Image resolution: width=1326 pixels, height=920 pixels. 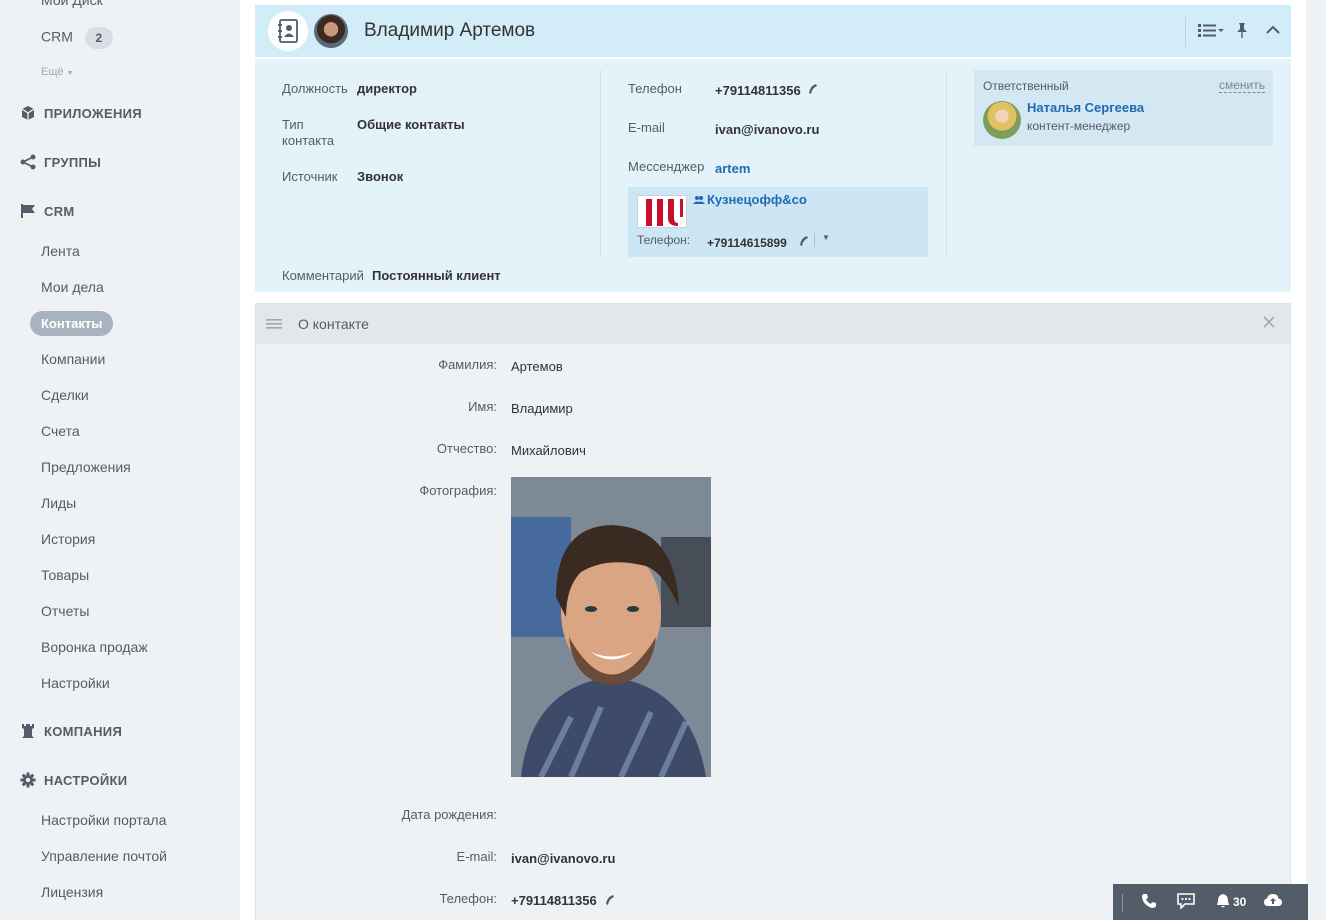 I want to click on toolbar-divider, so click(x=1122, y=903).